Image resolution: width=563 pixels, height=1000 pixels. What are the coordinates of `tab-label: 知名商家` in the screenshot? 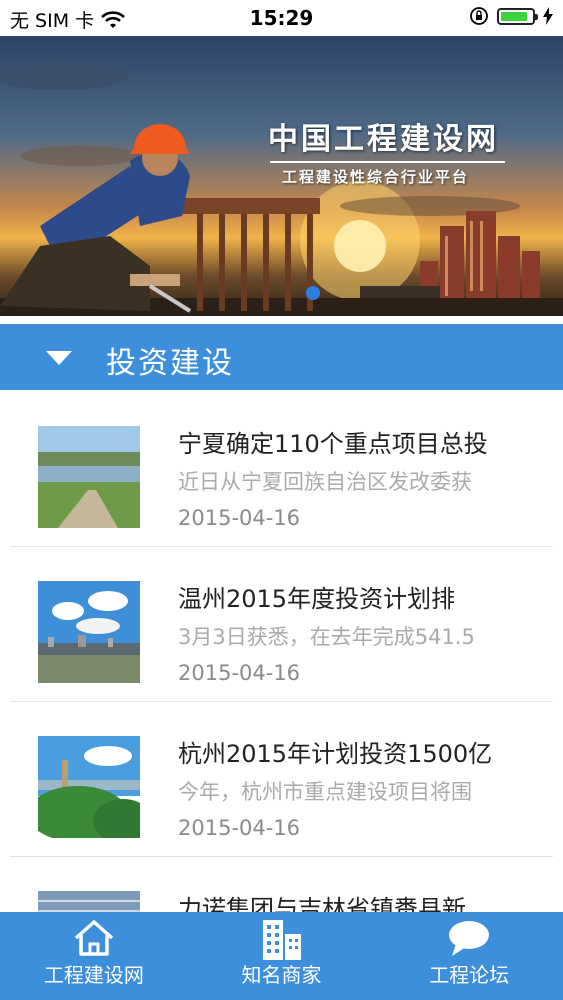 It's located at (281, 975).